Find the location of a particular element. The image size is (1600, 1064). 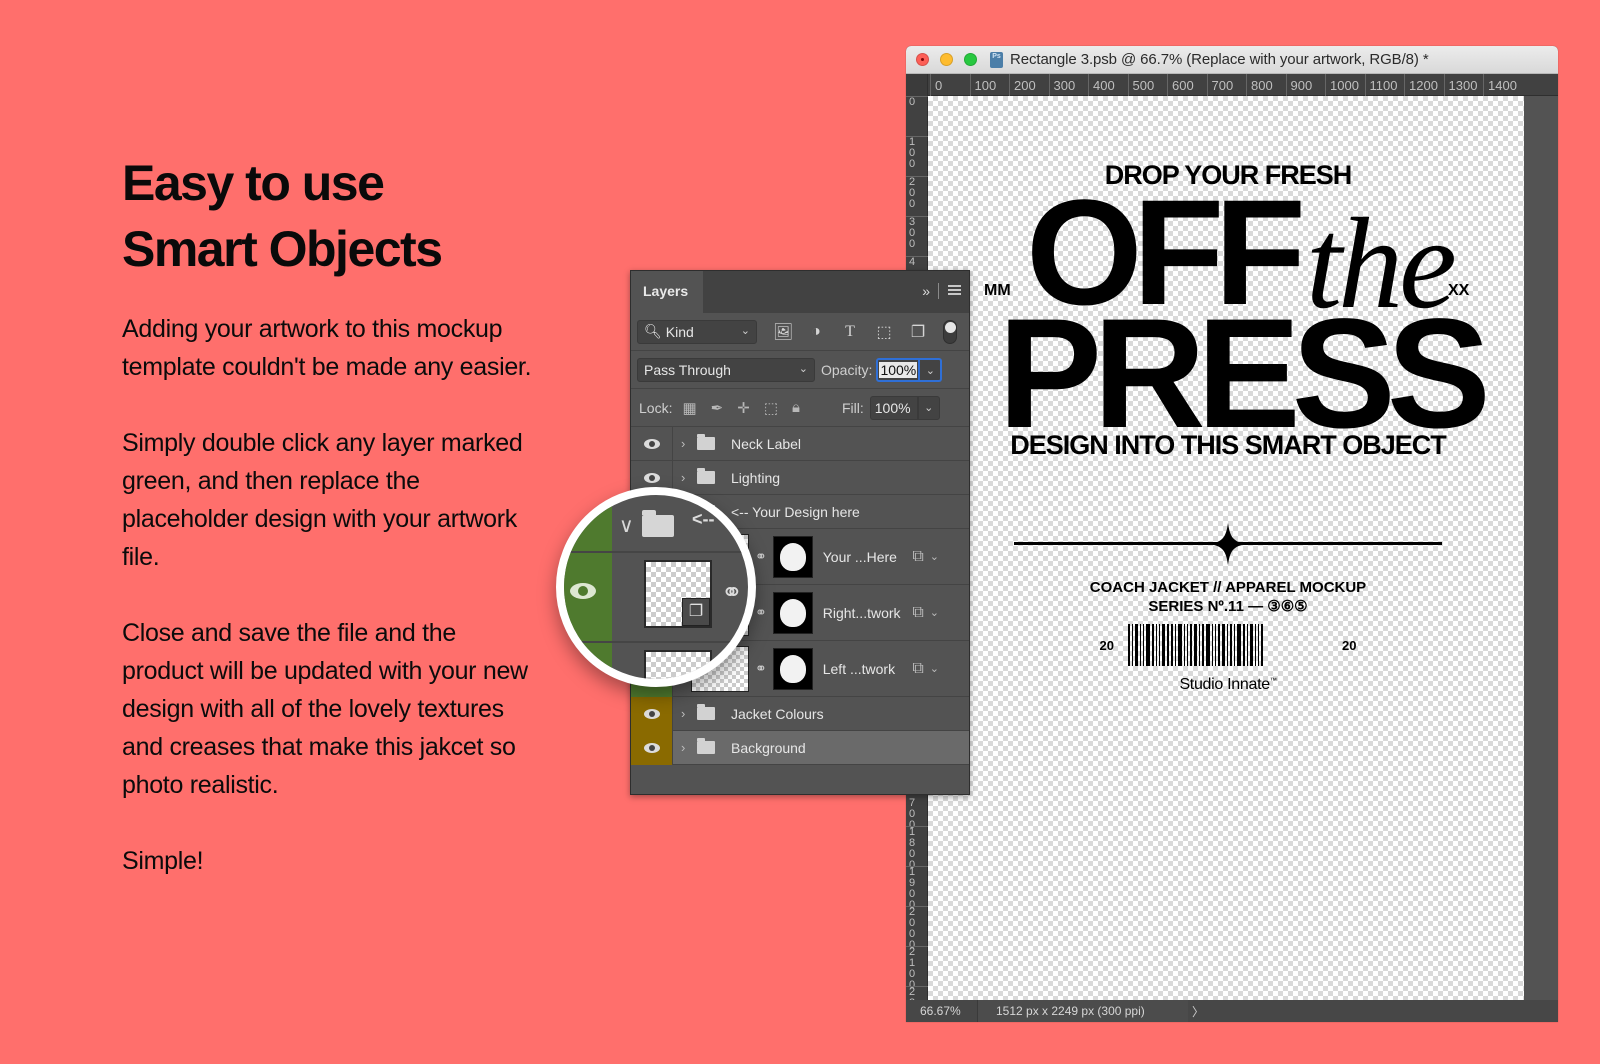

magnified-folder-icon is located at coordinates (658, 523).